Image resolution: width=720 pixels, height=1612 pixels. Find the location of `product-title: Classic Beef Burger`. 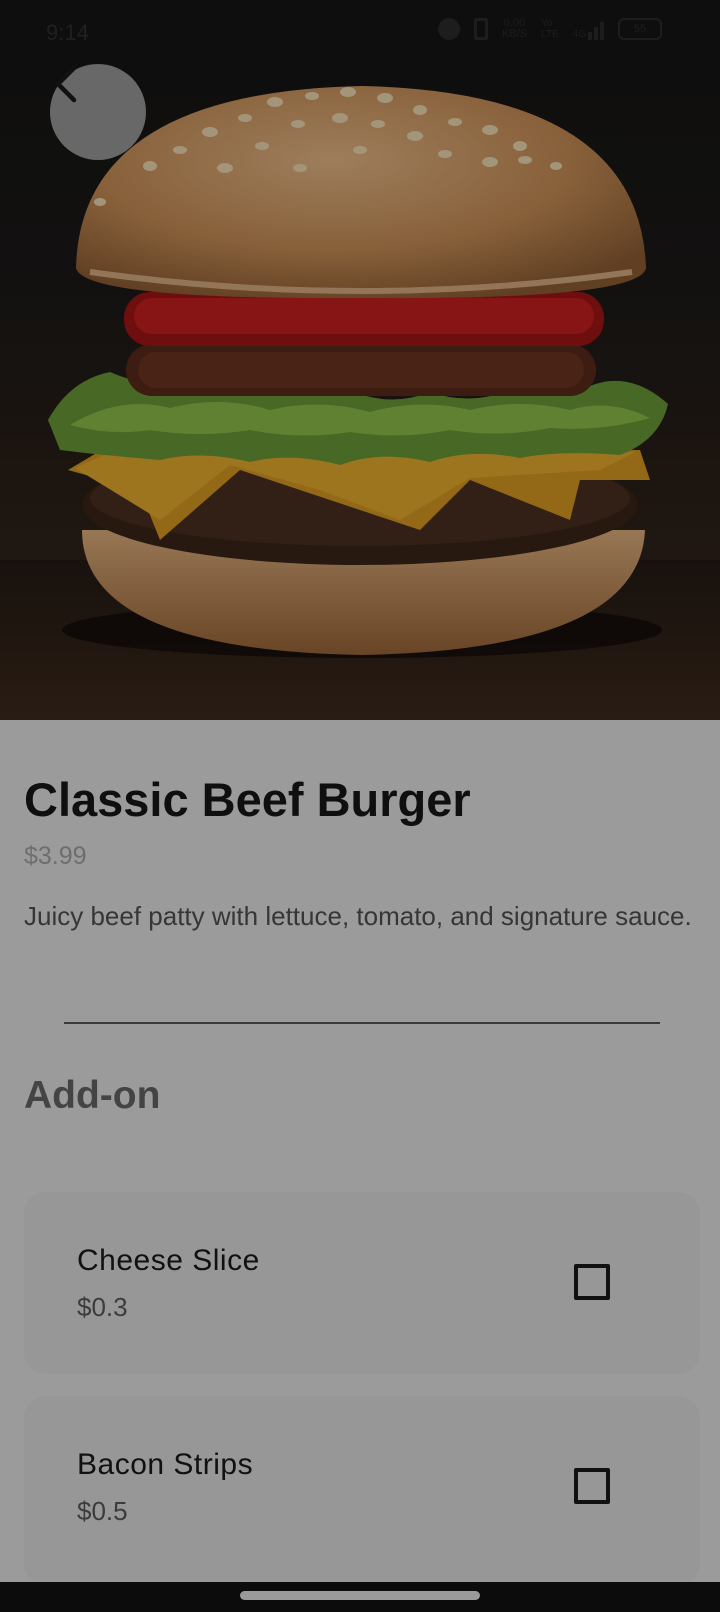

product-title: Classic Beef Burger is located at coordinates (247, 799).